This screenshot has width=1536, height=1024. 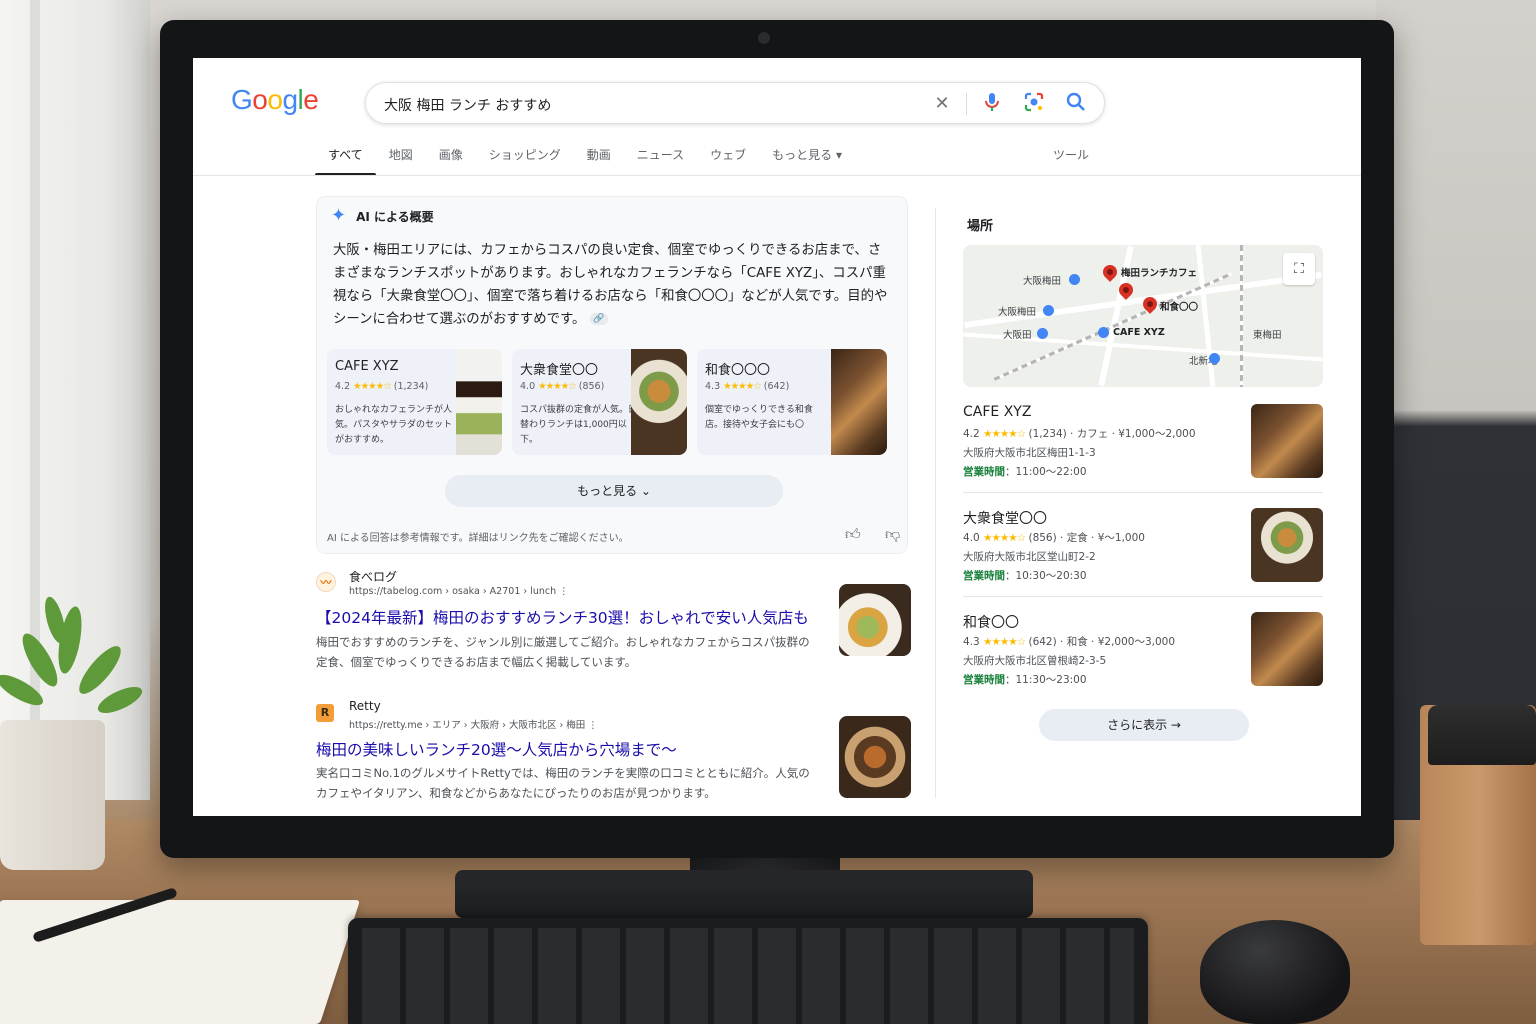 What do you see at coordinates (992, 104) in the screenshot?
I see `mic-icon` at bounding box center [992, 104].